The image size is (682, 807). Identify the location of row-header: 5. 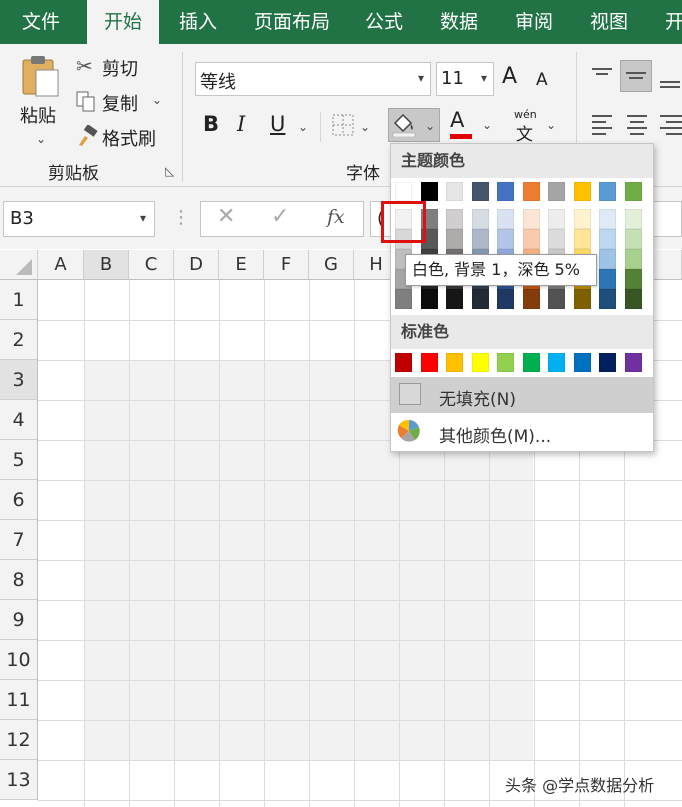
(19, 460).